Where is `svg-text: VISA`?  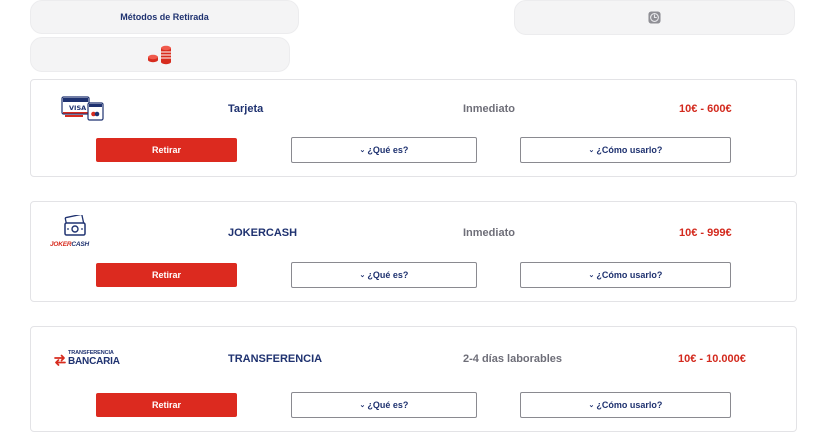 svg-text: VISA is located at coordinates (77, 108).